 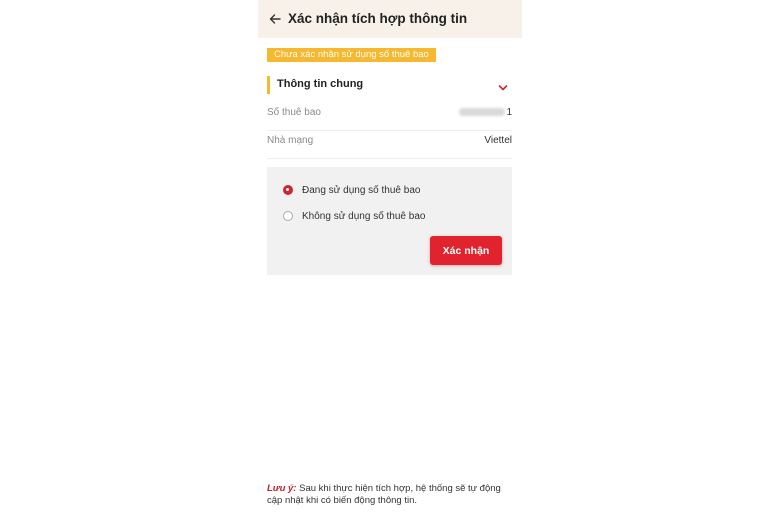 What do you see at coordinates (364, 216) in the screenshot?
I see `option-label: Không sử dụng số thuê bao` at bounding box center [364, 216].